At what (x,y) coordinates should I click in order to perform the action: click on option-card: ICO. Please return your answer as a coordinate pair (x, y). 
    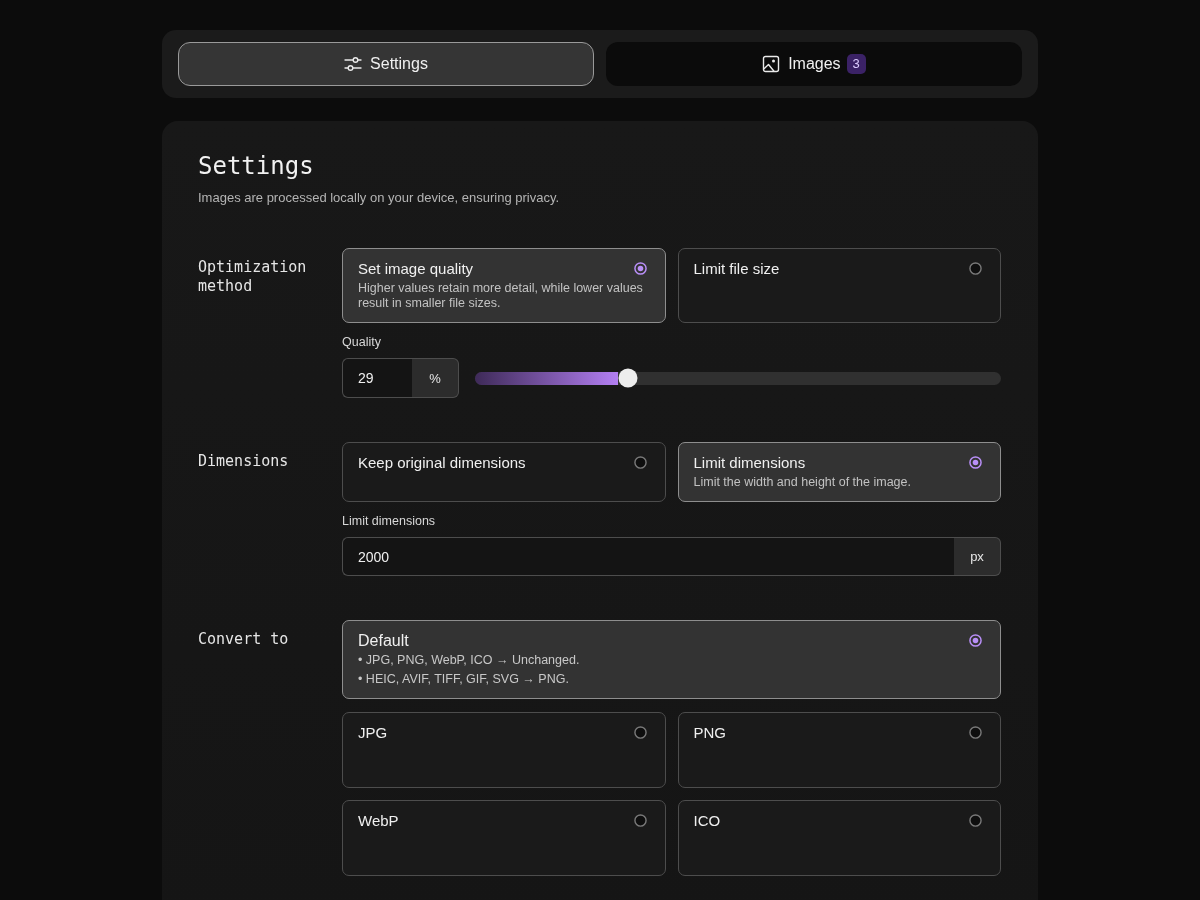
    Looking at the image, I should click on (839, 838).